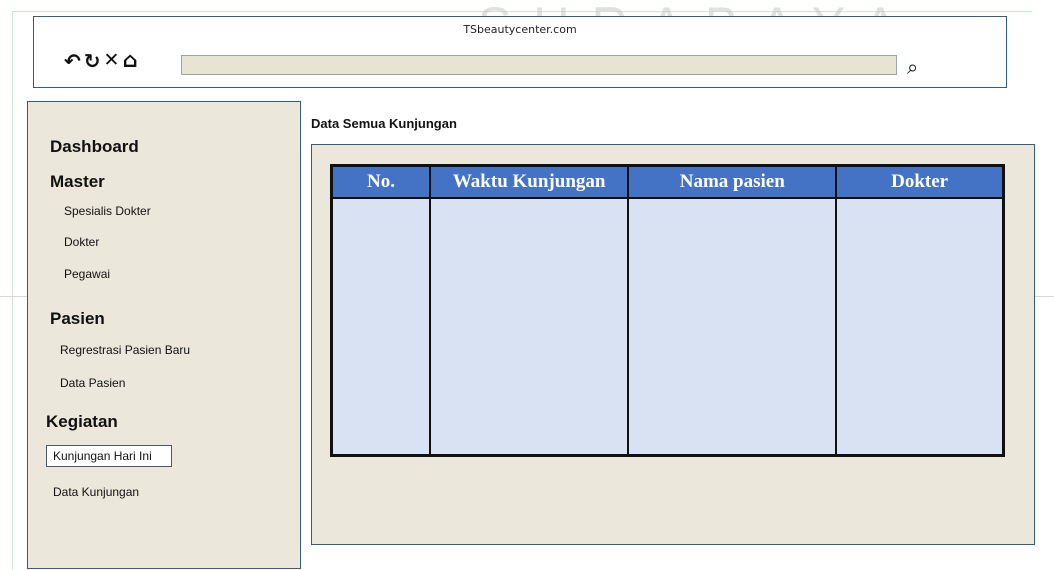 This screenshot has height=570, width=1054. Describe the element at coordinates (92, 61) in the screenshot. I see `refresh-icon: ↻` at that location.